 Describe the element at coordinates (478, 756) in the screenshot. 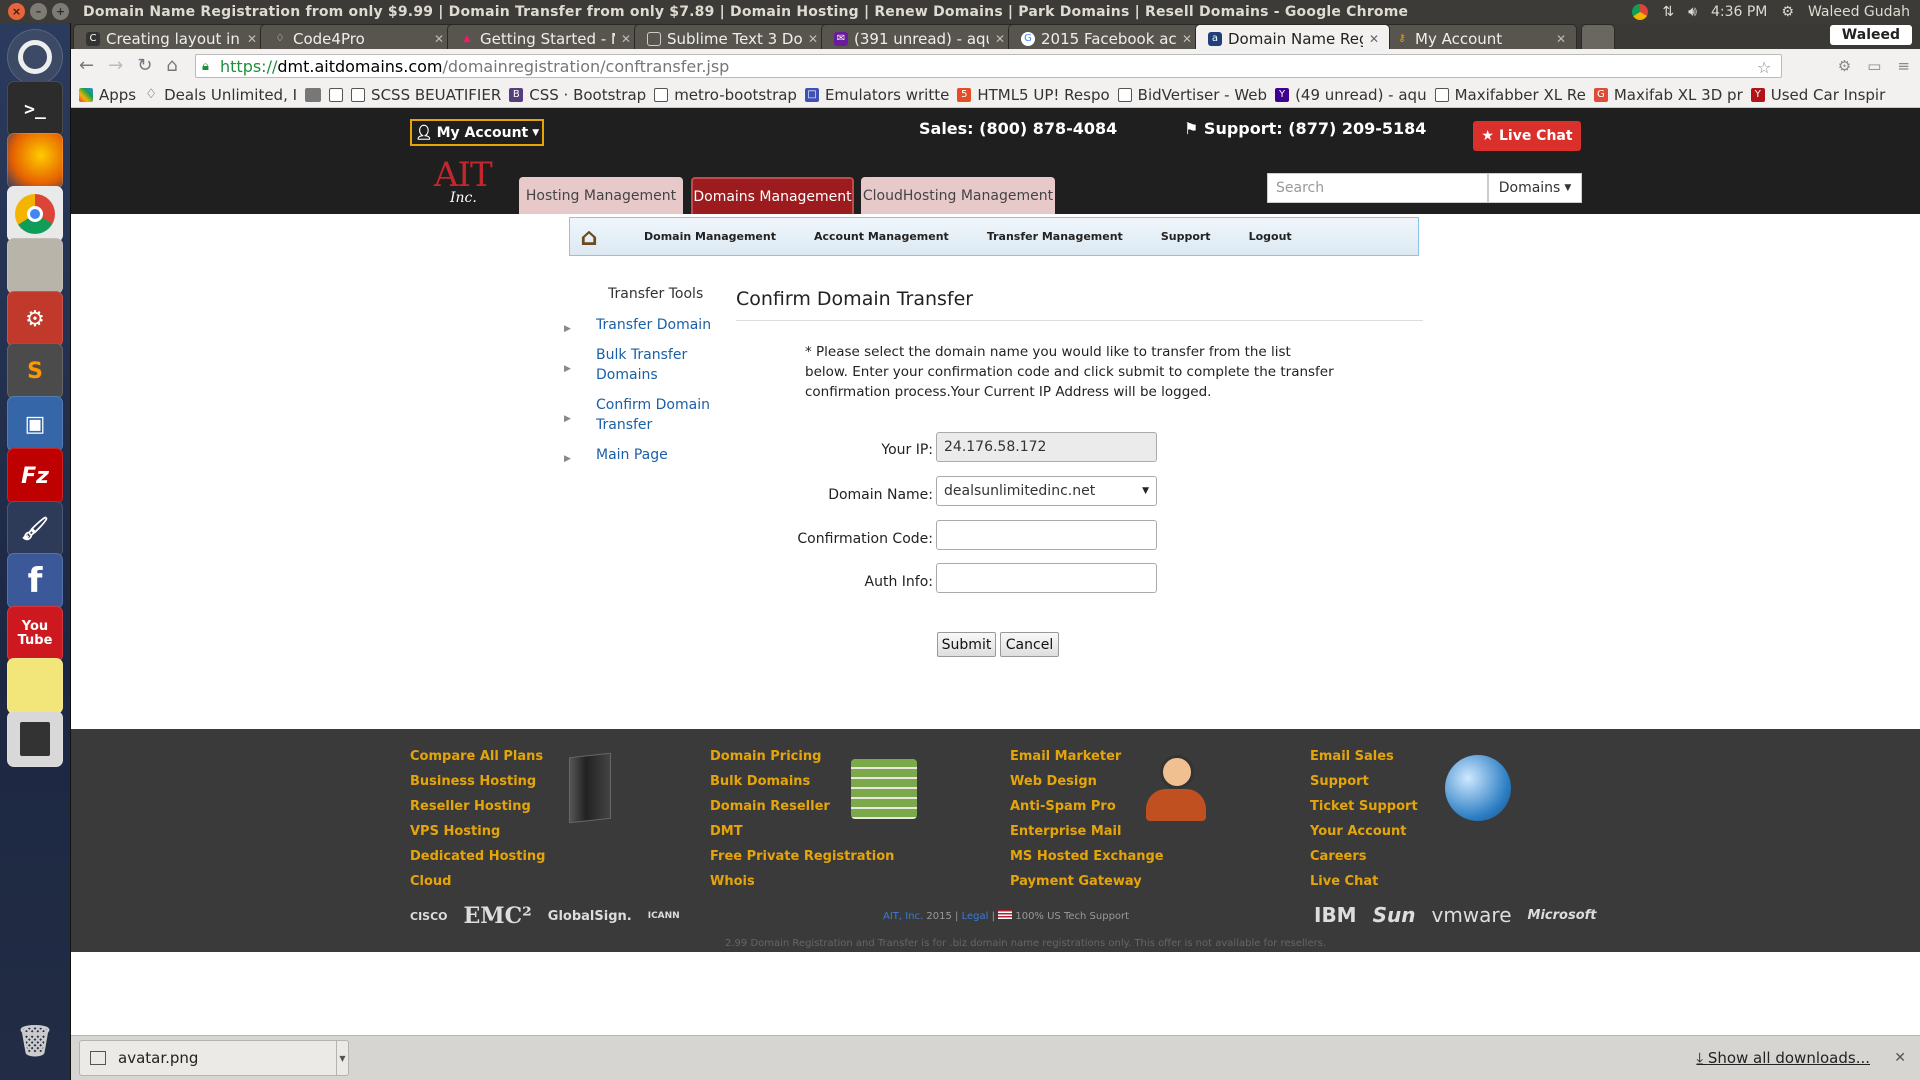

I see `footer-link: Compare All Plans` at that location.